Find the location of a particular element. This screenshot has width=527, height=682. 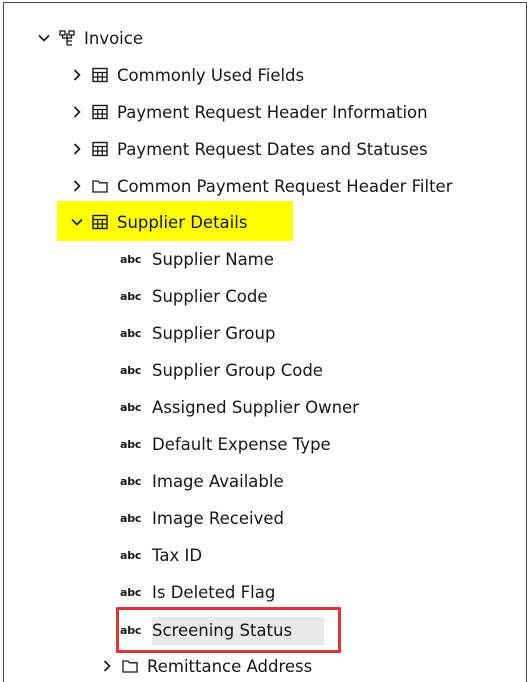

tree-node-label: Common Payment Request Header Filter is located at coordinates (285, 186).